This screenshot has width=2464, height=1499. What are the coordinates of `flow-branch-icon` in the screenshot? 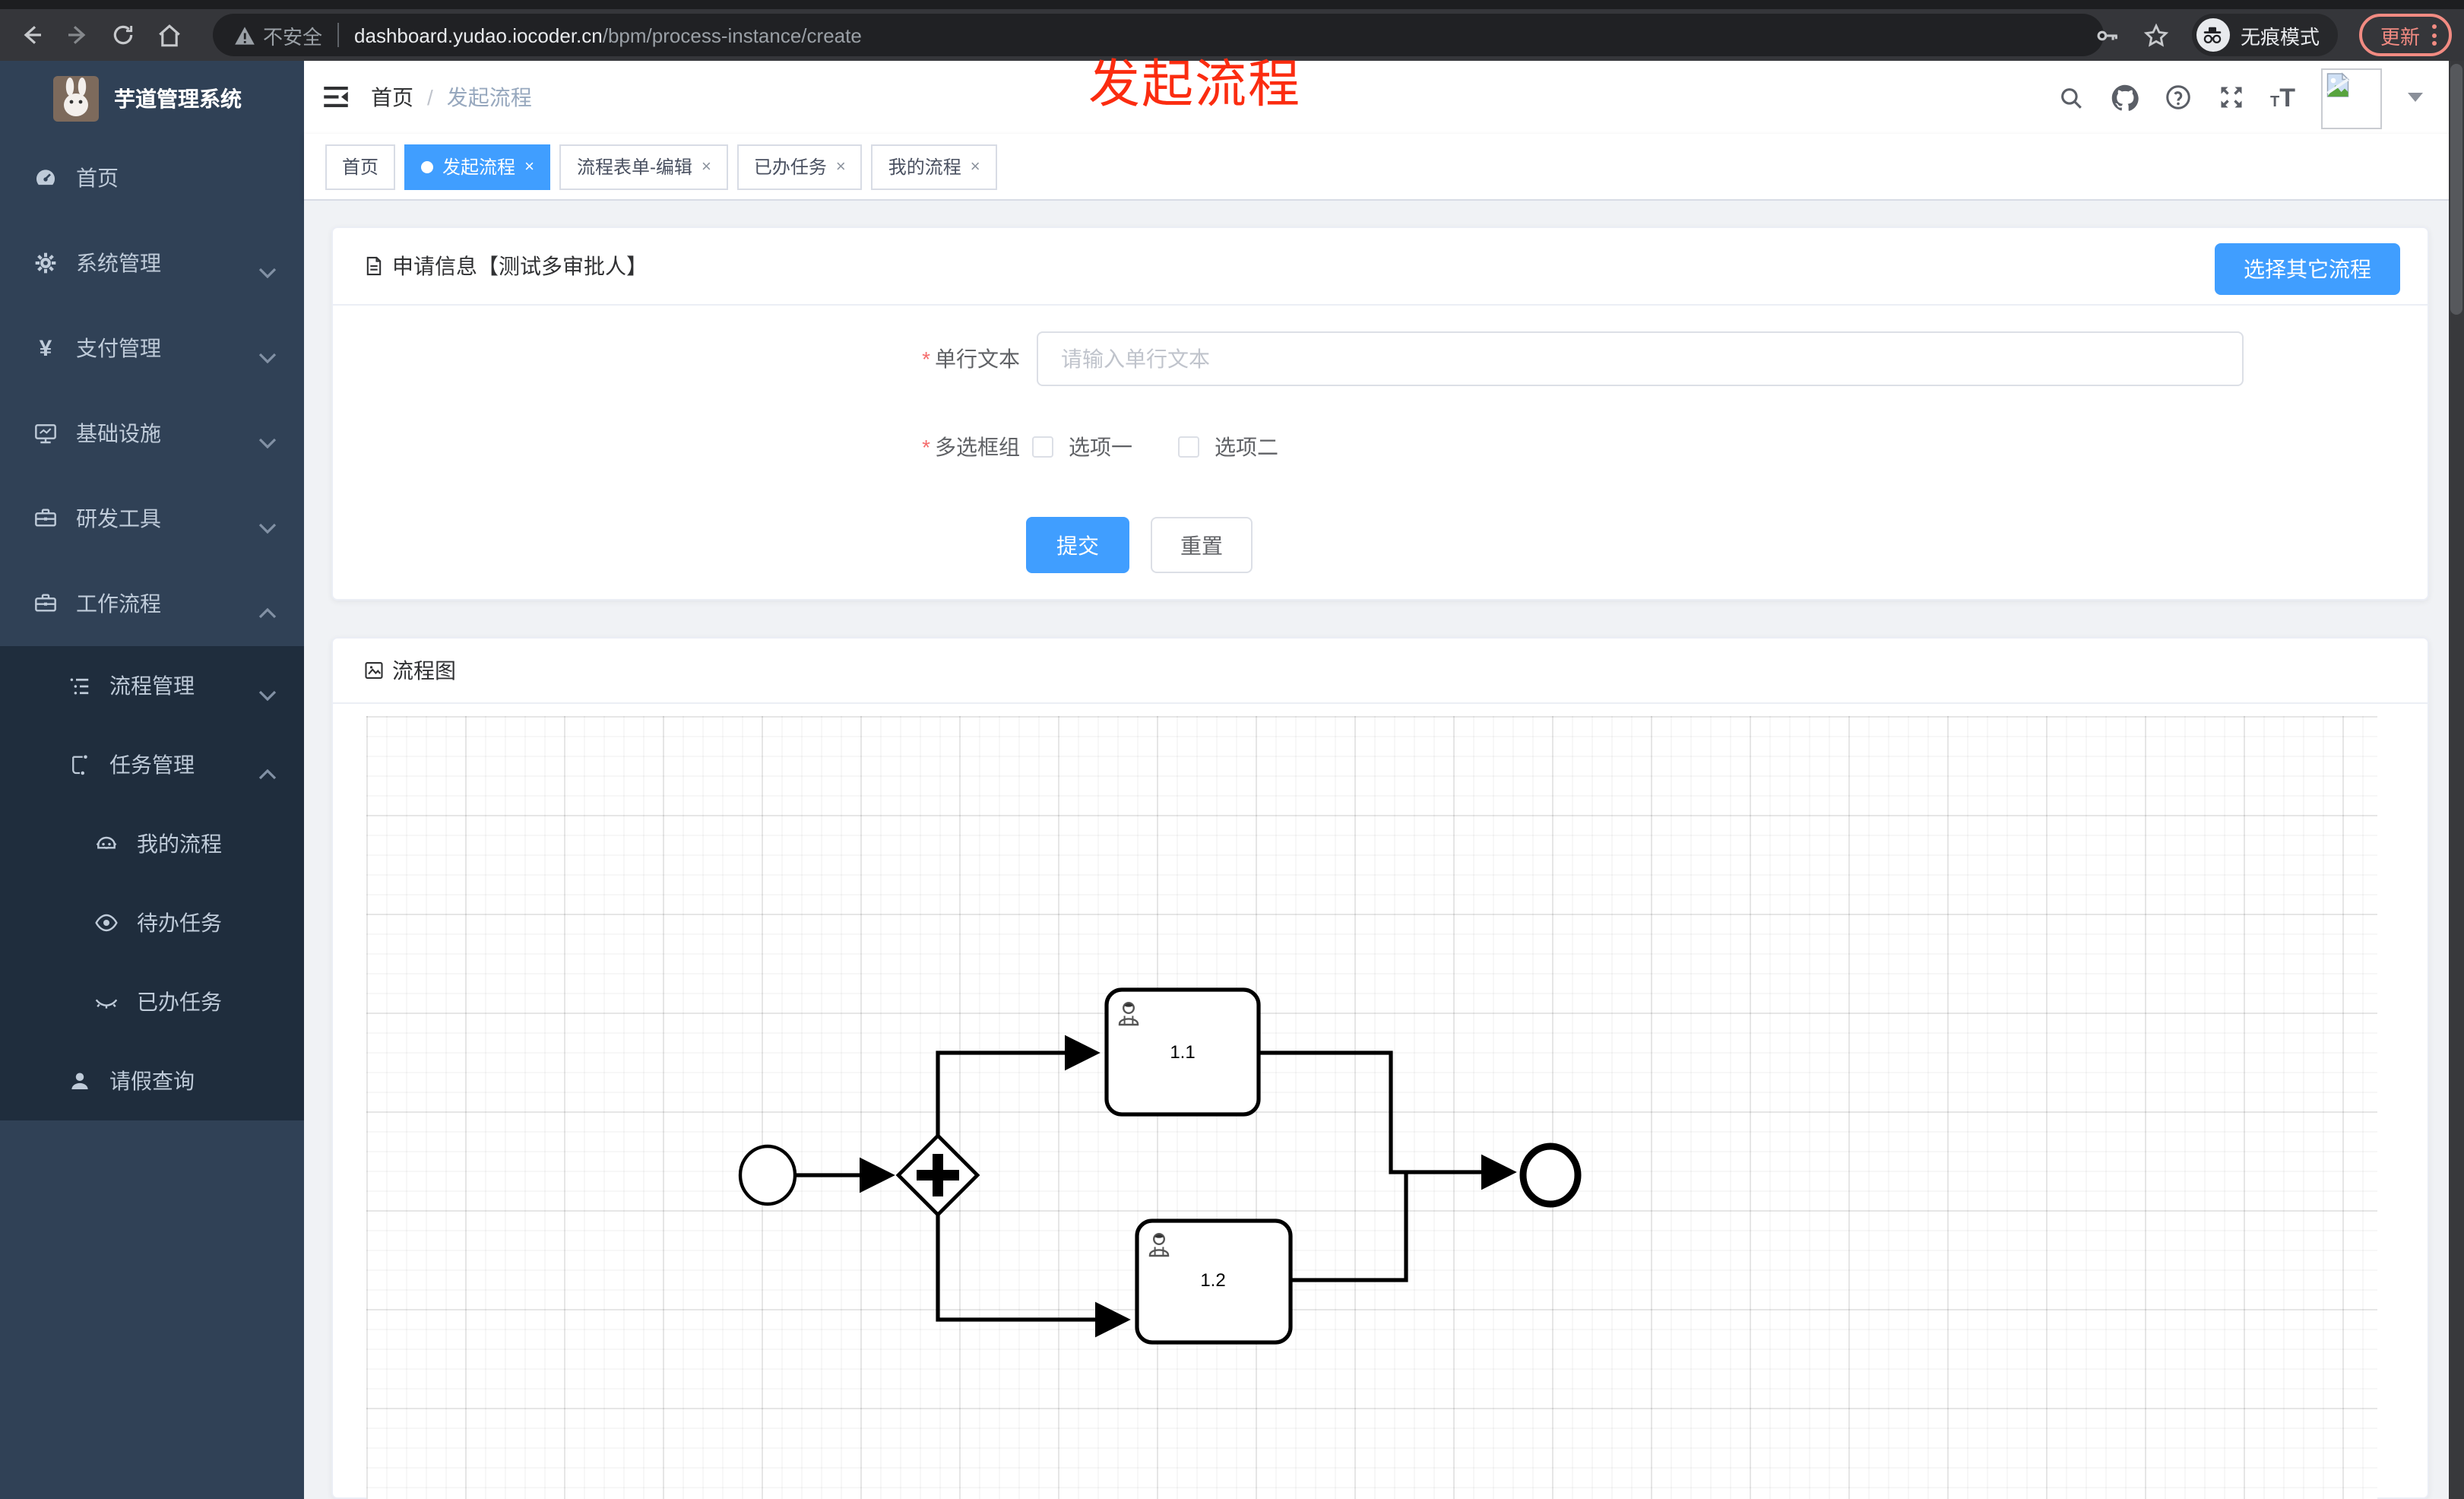 It's located at (79, 765).